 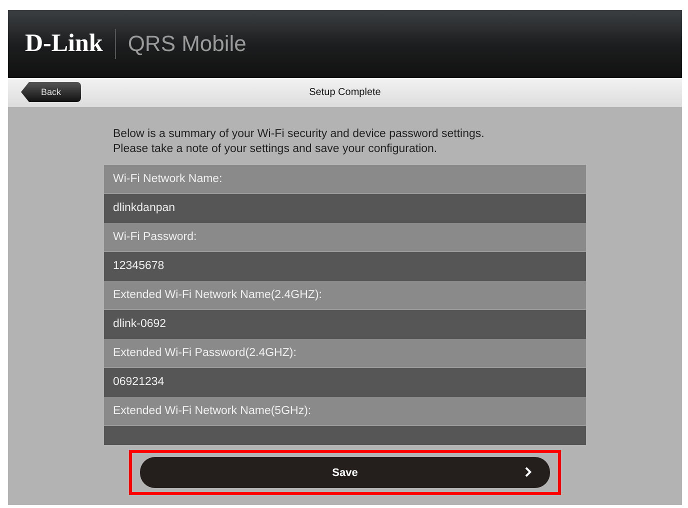 What do you see at coordinates (275, 149) in the screenshot?
I see `intro-text: Please take a note of your settings and save your configuration.` at bounding box center [275, 149].